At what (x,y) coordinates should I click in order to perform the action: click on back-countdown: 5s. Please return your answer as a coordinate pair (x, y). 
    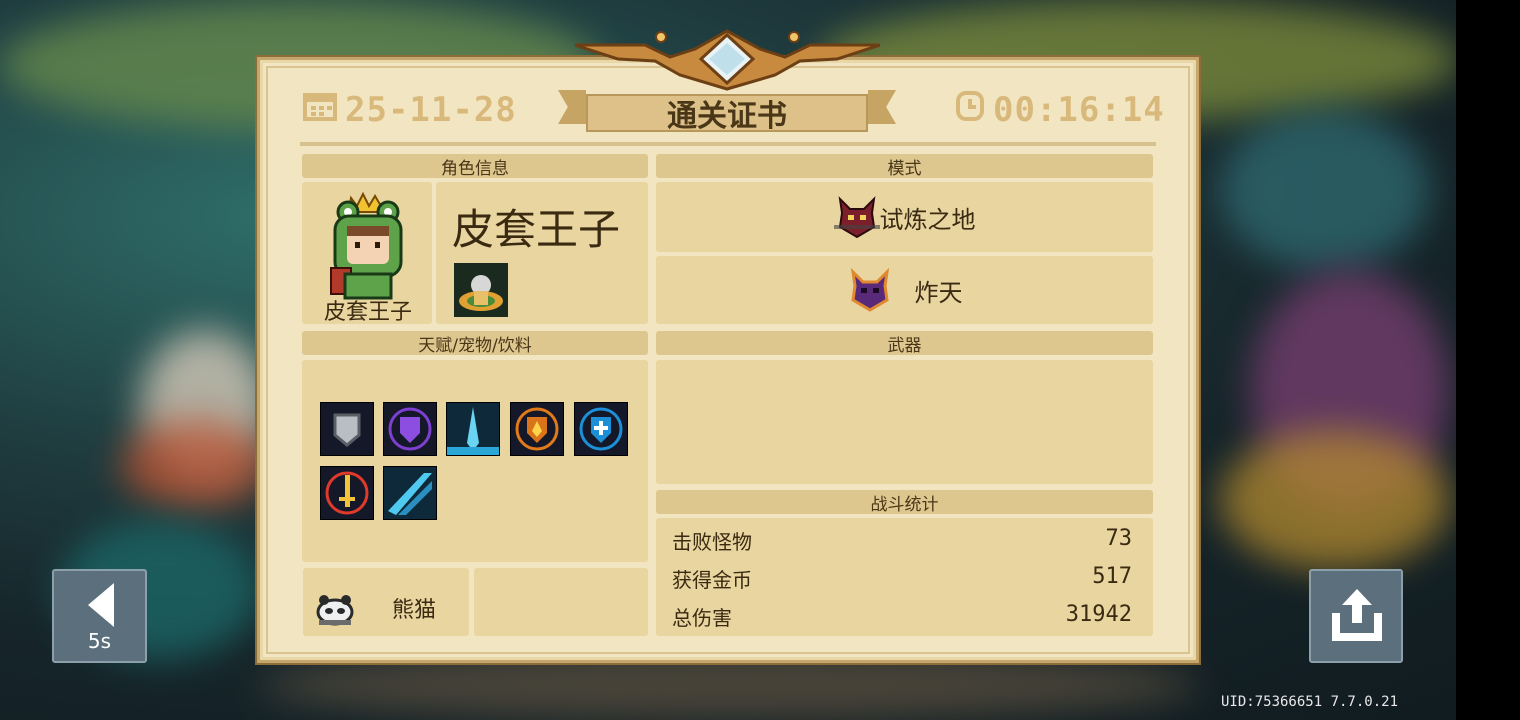
    Looking at the image, I should click on (99, 641).